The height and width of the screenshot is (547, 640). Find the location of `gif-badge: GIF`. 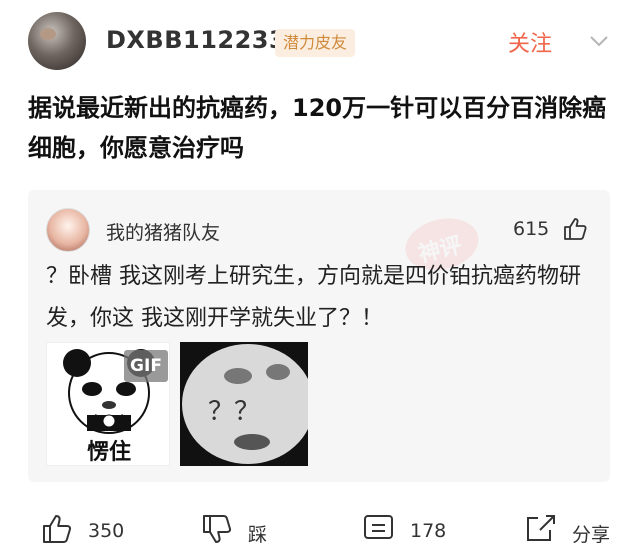

gif-badge: GIF is located at coordinates (146, 366).